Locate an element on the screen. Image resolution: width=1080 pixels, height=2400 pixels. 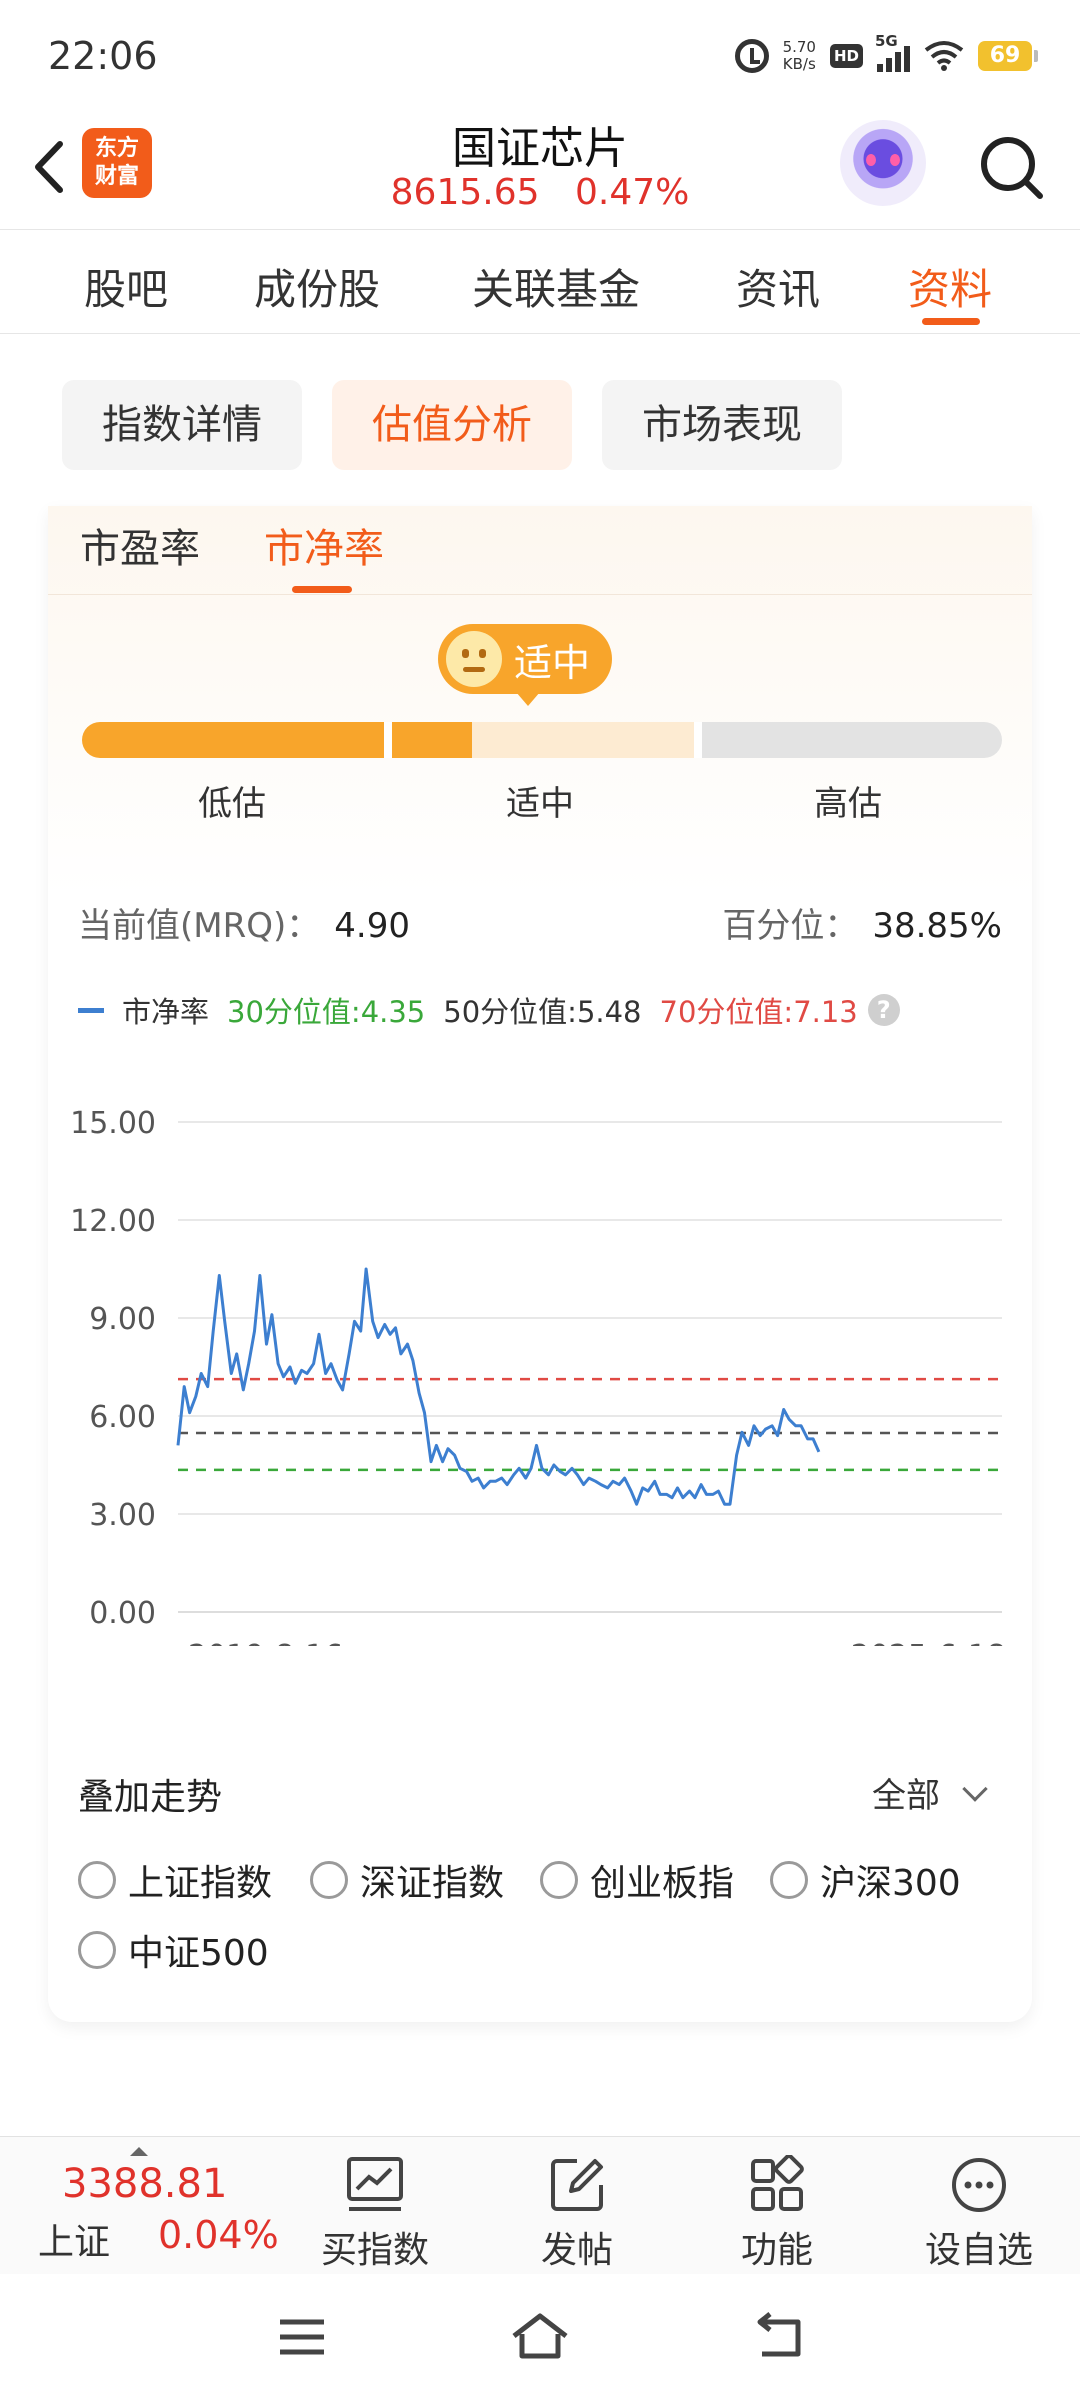
help-icon: ? is located at coordinates (883, 1010).